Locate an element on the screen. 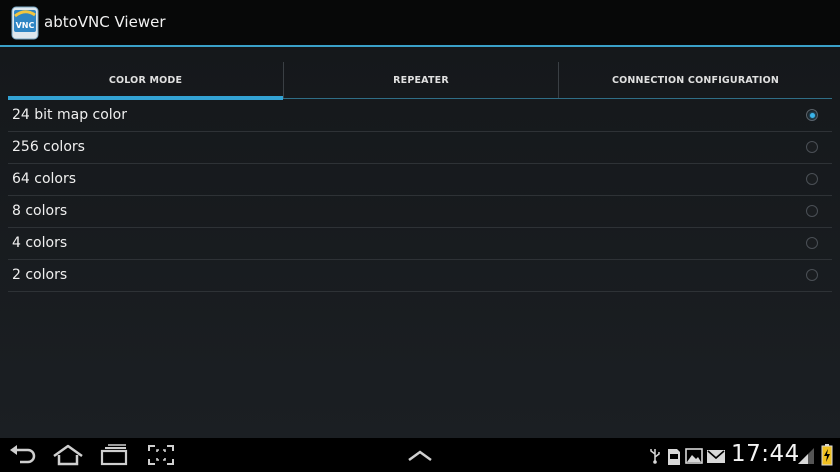  app-title: abtoVNC Viewer is located at coordinates (105, 22).